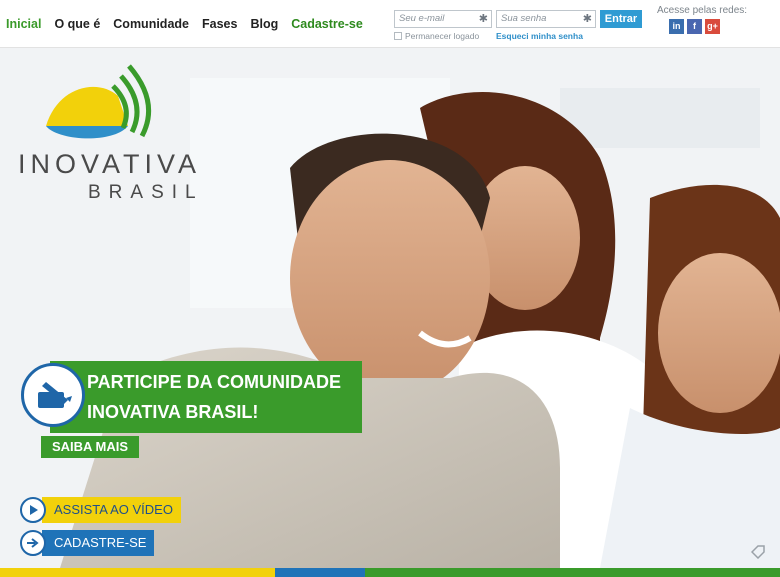 The width and height of the screenshot is (780, 577). What do you see at coordinates (137, 572) in the screenshot?
I see `stripe-yellow` at bounding box center [137, 572].